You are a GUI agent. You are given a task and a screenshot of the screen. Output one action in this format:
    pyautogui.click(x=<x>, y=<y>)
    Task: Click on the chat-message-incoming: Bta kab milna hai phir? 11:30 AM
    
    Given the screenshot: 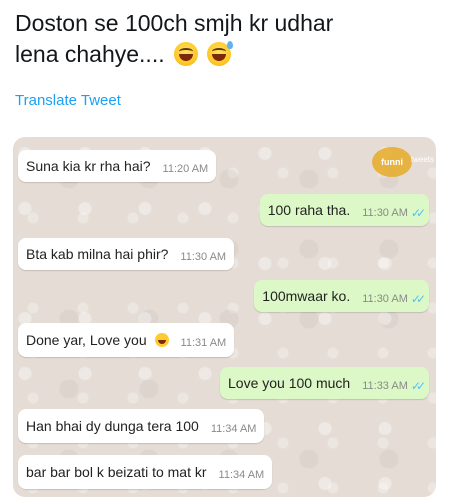 What is the action you would take?
    pyautogui.click(x=126, y=254)
    